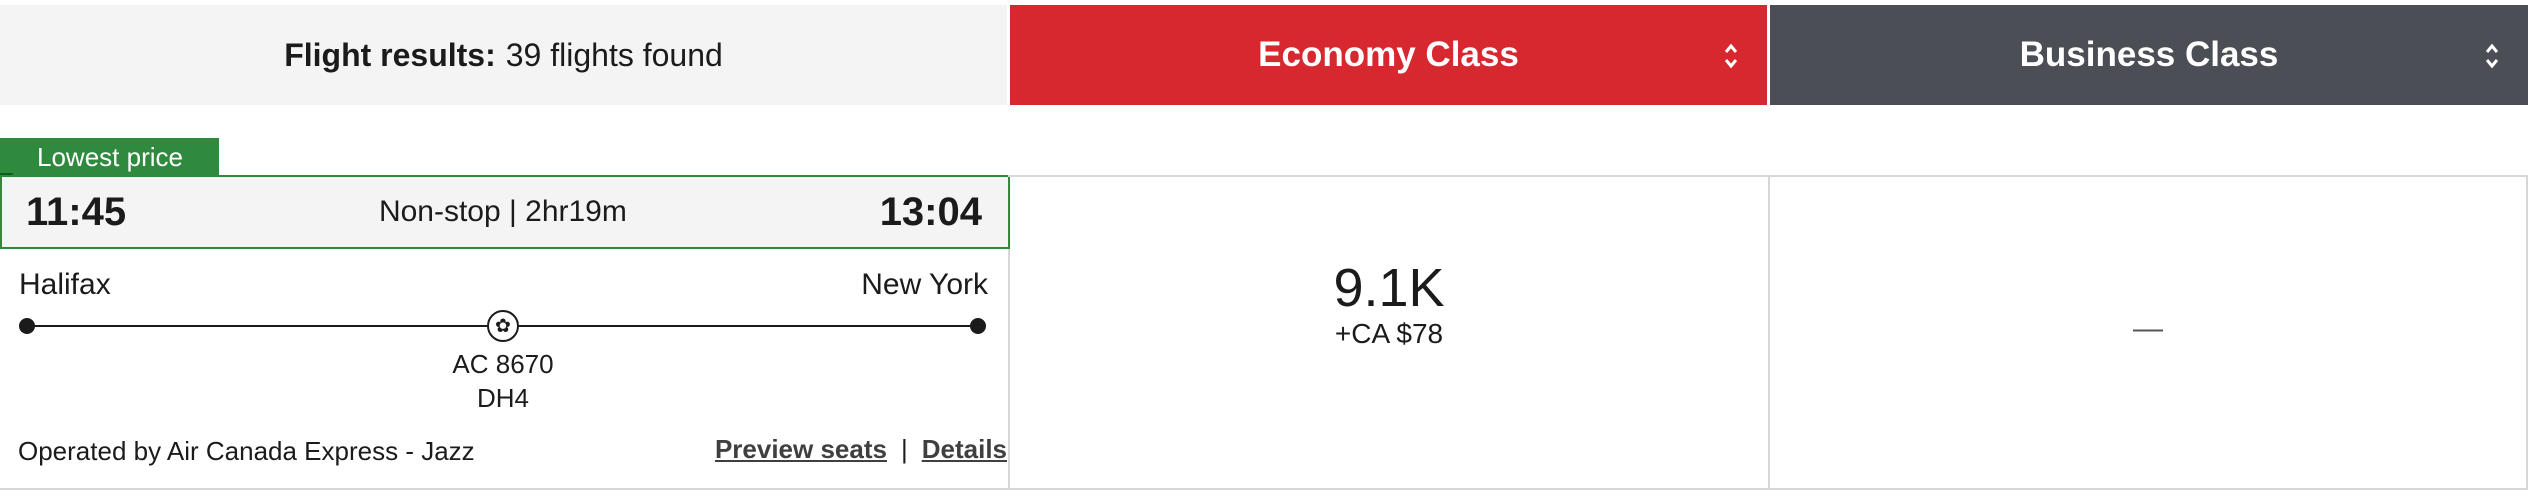 The width and height of the screenshot is (2528, 500). I want to click on lowest-price-badge: Lowest price, so click(109, 157).